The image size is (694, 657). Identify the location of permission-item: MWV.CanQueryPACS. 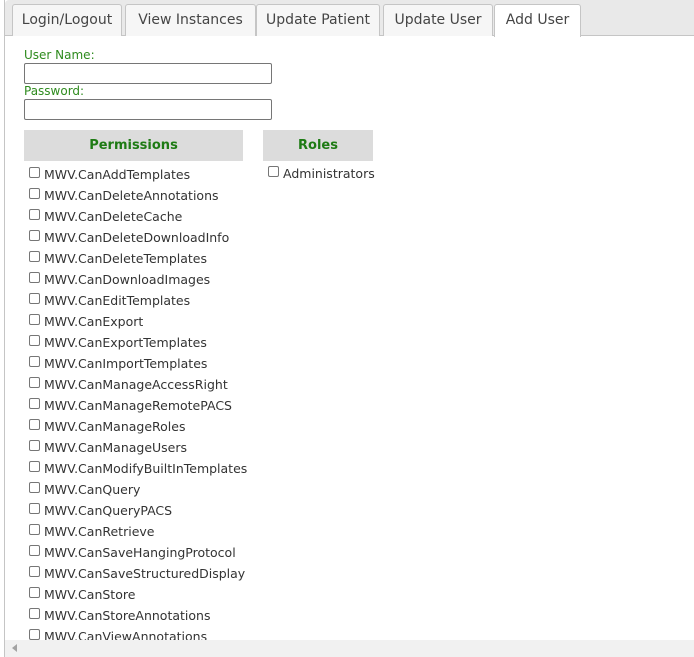
(100, 510).